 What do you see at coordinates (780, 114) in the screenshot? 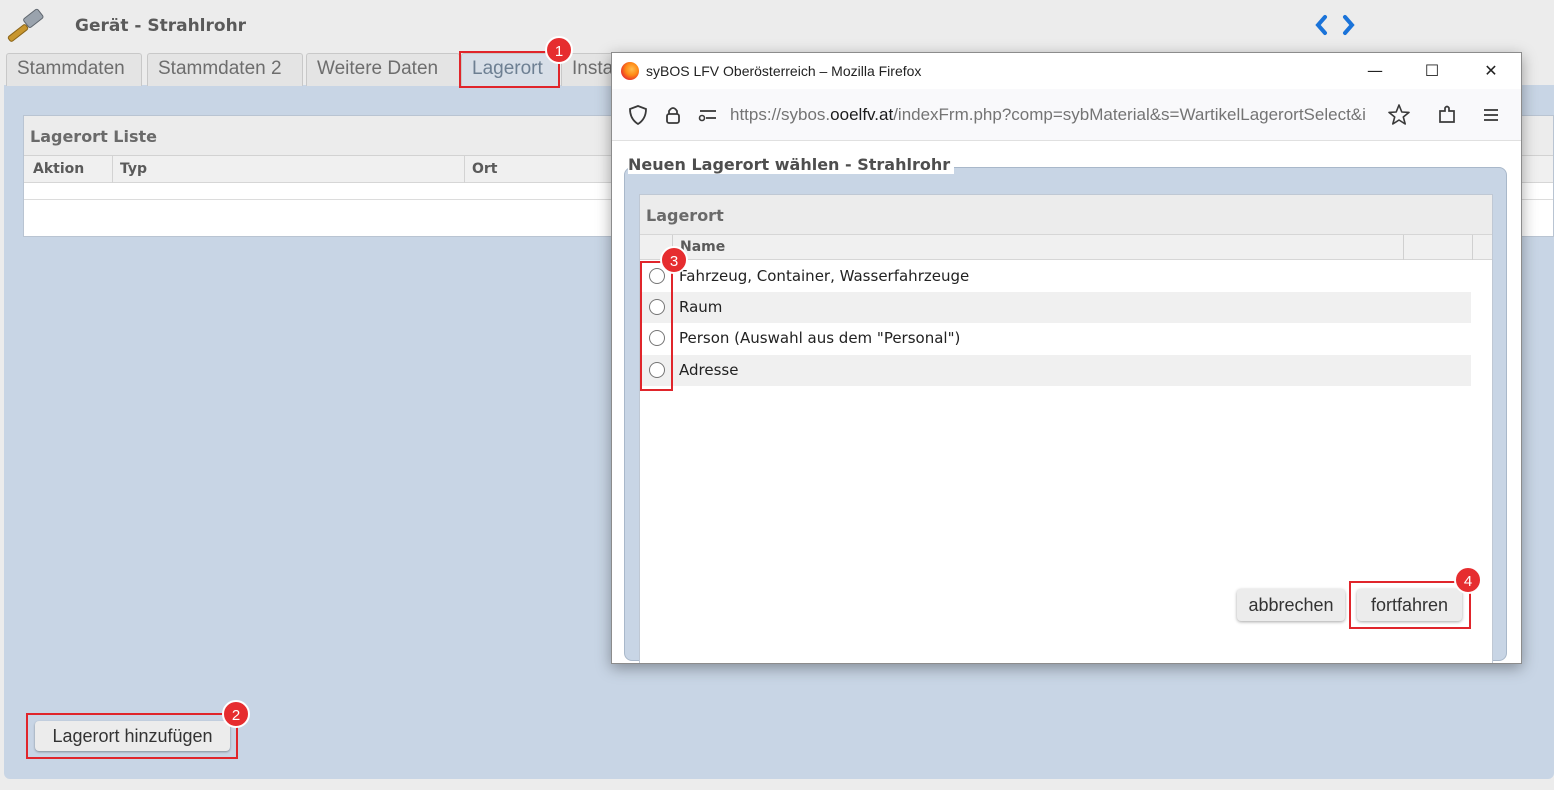
I see `url-prefix: https://sybos.` at bounding box center [780, 114].